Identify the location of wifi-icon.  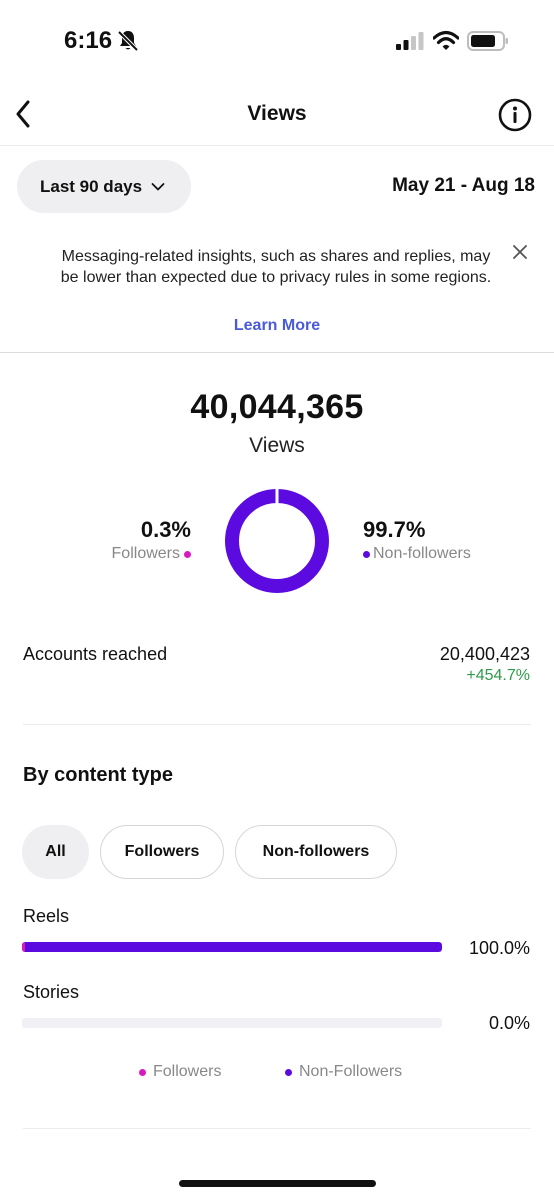
(446, 40).